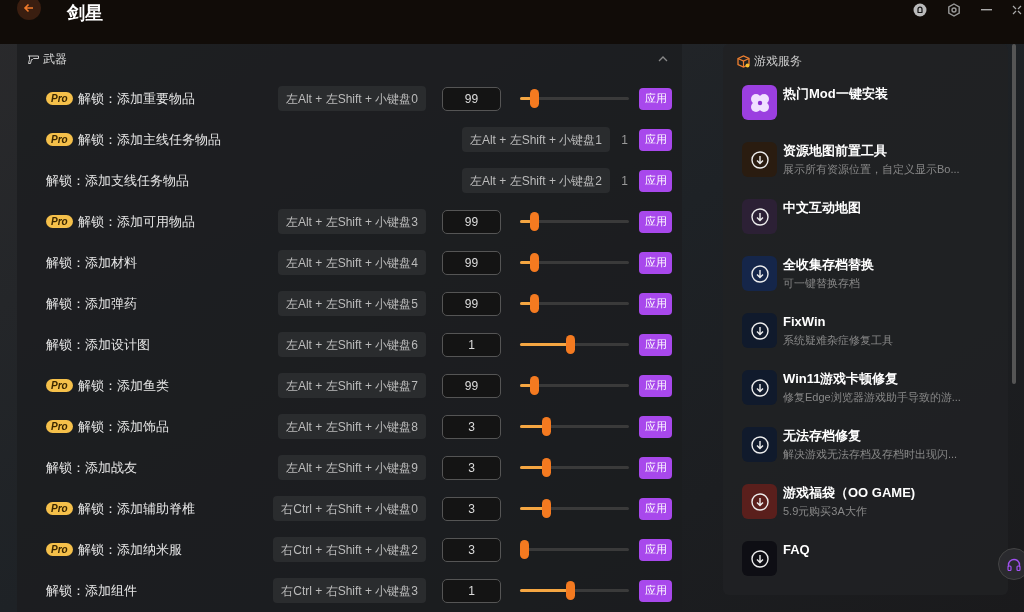 This screenshot has height=612, width=1024. Describe the element at coordinates (349, 590) in the screenshot. I see `hotkey-label: 右Ctrl + 右Shift + 小键盘3` at that location.